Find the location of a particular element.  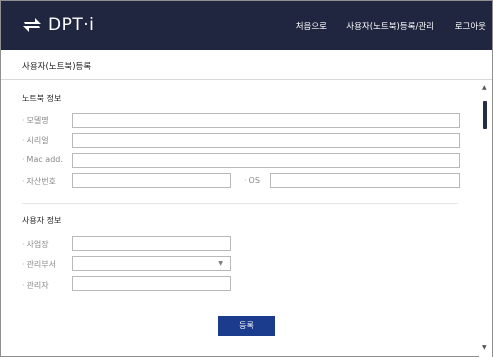

section-divider is located at coordinates (240, 203).